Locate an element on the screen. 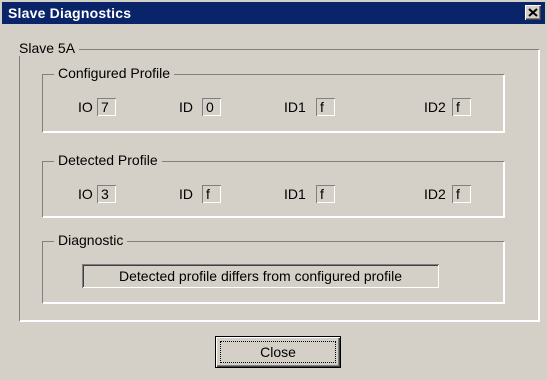 The width and height of the screenshot is (547, 380). title-bar: Slave Diagnostics is located at coordinates (273, 13).